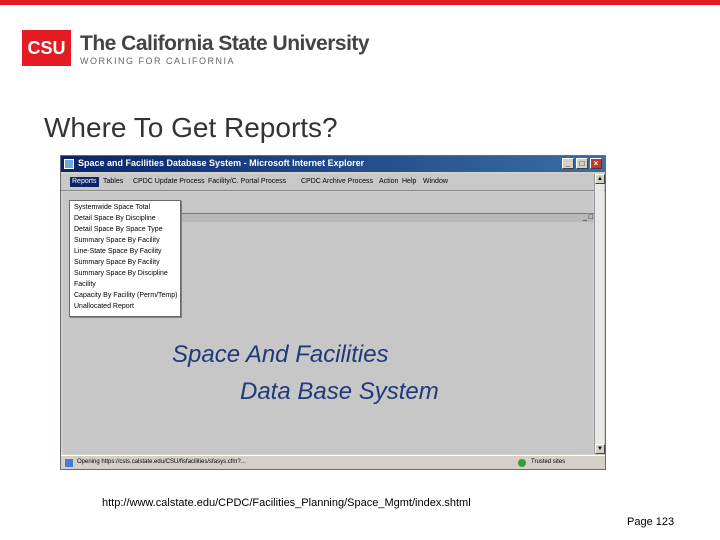 The width and height of the screenshot is (720, 540). What do you see at coordinates (409, 181) in the screenshot?
I see `menu-help: Help` at bounding box center [409, 181].